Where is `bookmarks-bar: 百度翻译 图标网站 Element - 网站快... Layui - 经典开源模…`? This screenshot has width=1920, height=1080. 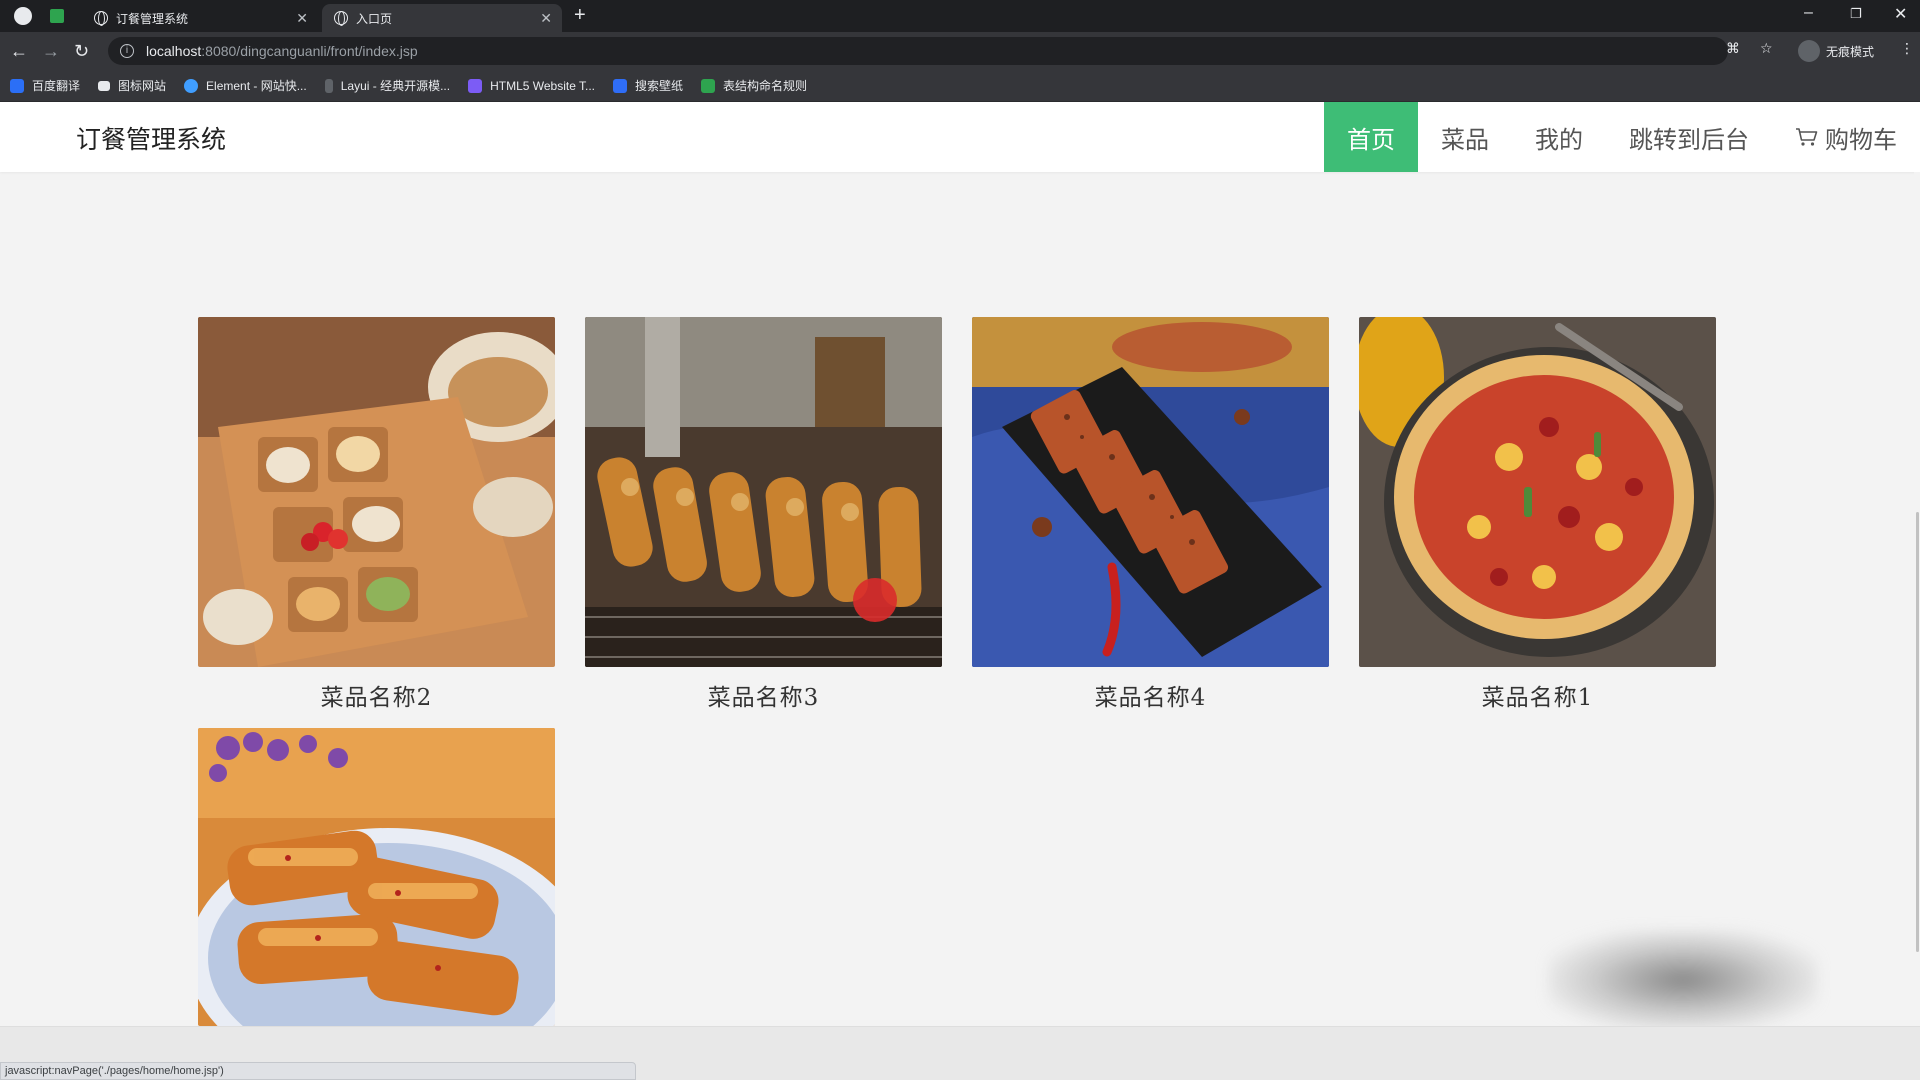 bookmarks-bar: 百度翻译 图标网站 Element - 网站快... Layui - 经典开源模… is located at coordinates (960, 86).